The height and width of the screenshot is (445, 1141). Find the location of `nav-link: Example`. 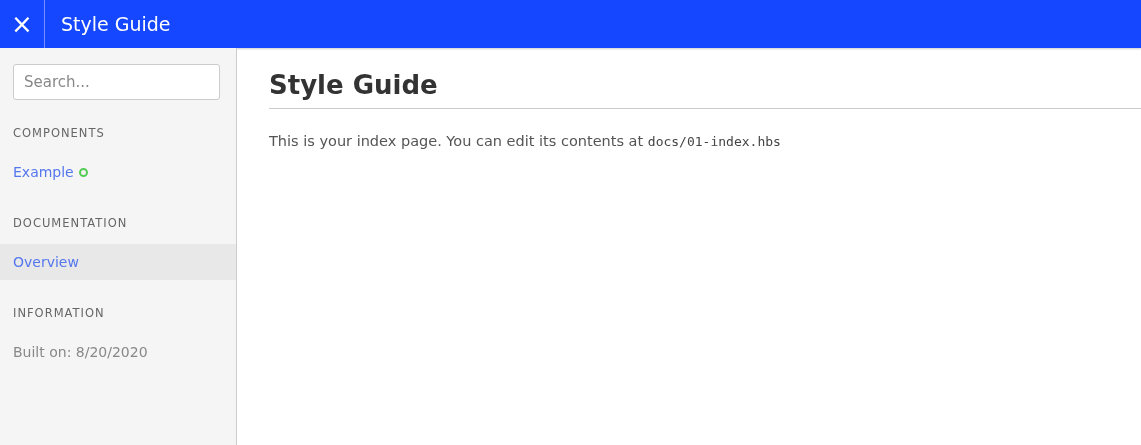

nav-link: Example is located at coordinates (118, 172).